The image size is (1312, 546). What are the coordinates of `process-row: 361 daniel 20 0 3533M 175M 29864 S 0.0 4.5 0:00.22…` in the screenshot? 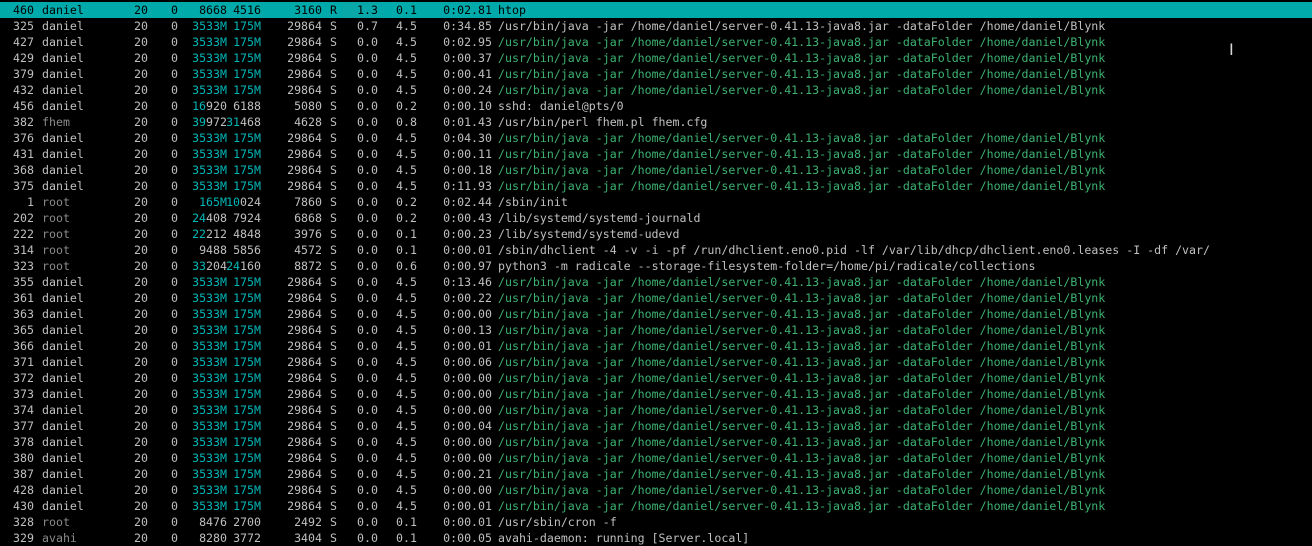 It's located at (656, 298).